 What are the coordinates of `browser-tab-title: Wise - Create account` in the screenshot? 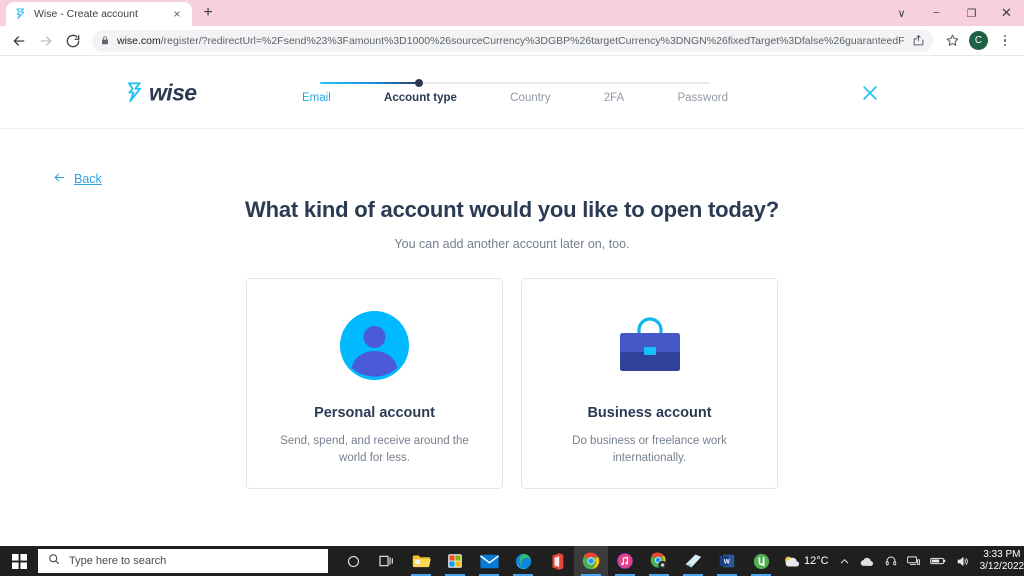 It's located at (86, 14).